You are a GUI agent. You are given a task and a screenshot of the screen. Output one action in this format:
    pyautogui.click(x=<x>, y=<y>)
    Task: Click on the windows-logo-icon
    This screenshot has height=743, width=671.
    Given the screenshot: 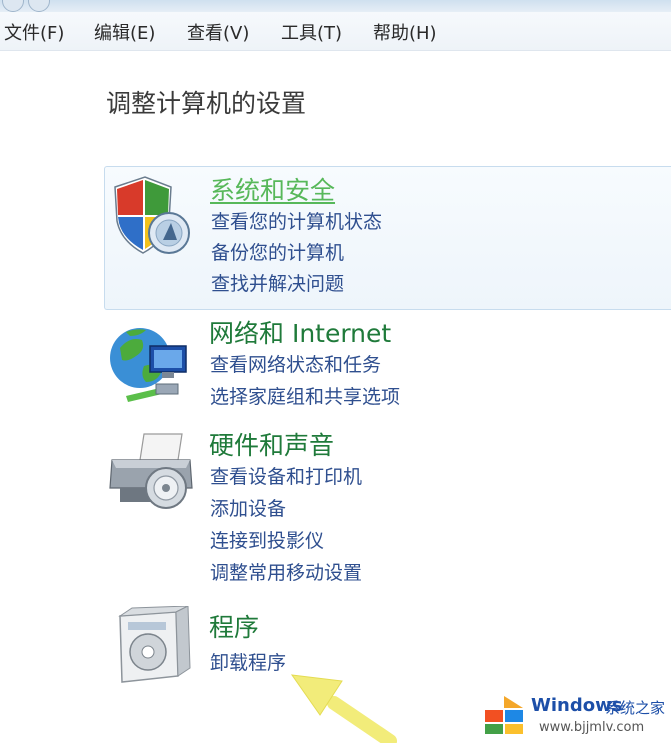 What is the action you would take?
    pyautogui.click(x=504, y=715)
    